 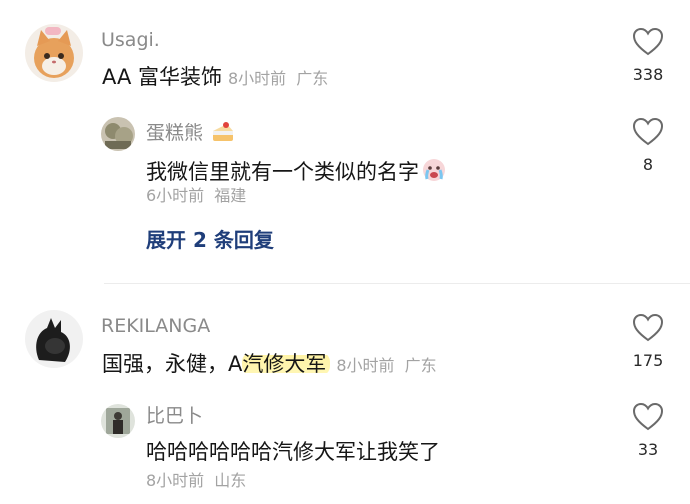 I want to click on highlighted-keyword: 汽修大军, so click(x=286, y=364).